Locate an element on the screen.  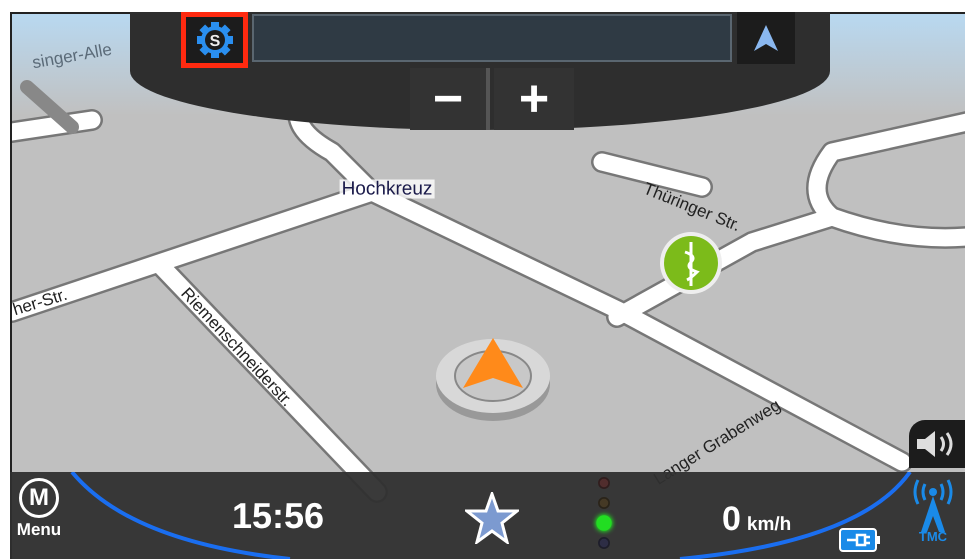
tmc-label: TMC is located at coordinates (933, 536).